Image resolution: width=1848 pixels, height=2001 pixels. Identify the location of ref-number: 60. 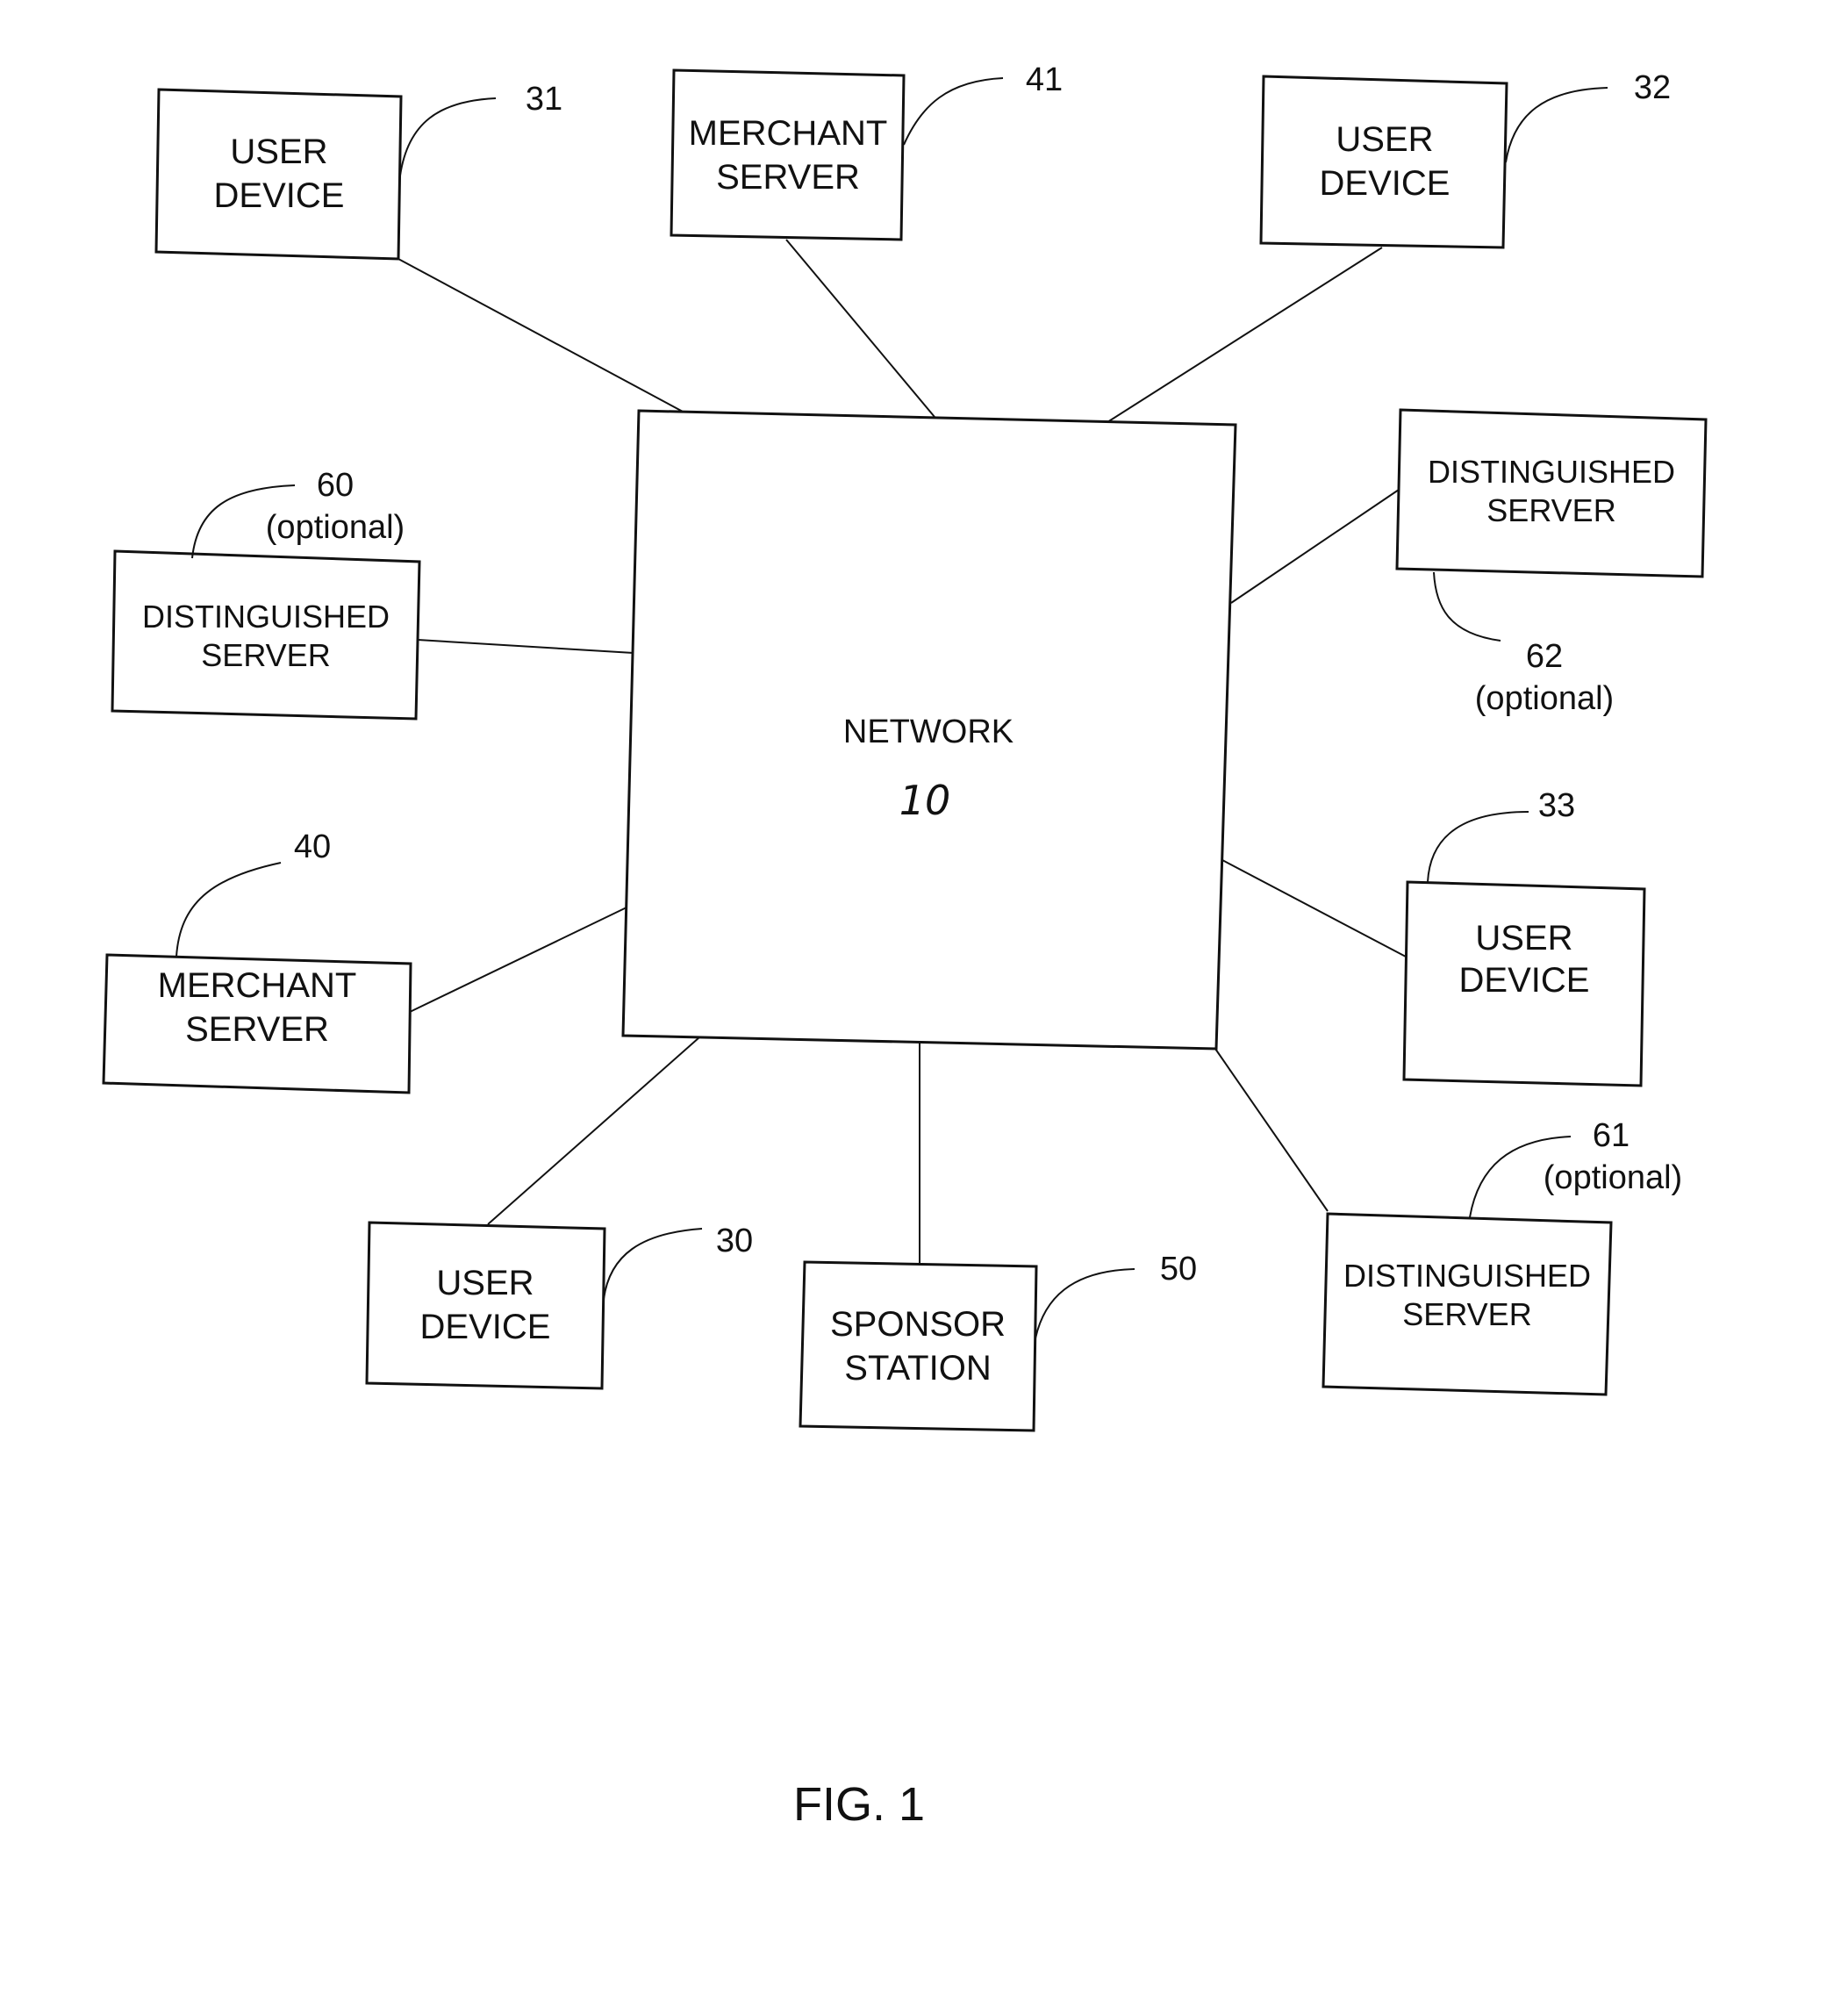
(335, 486).